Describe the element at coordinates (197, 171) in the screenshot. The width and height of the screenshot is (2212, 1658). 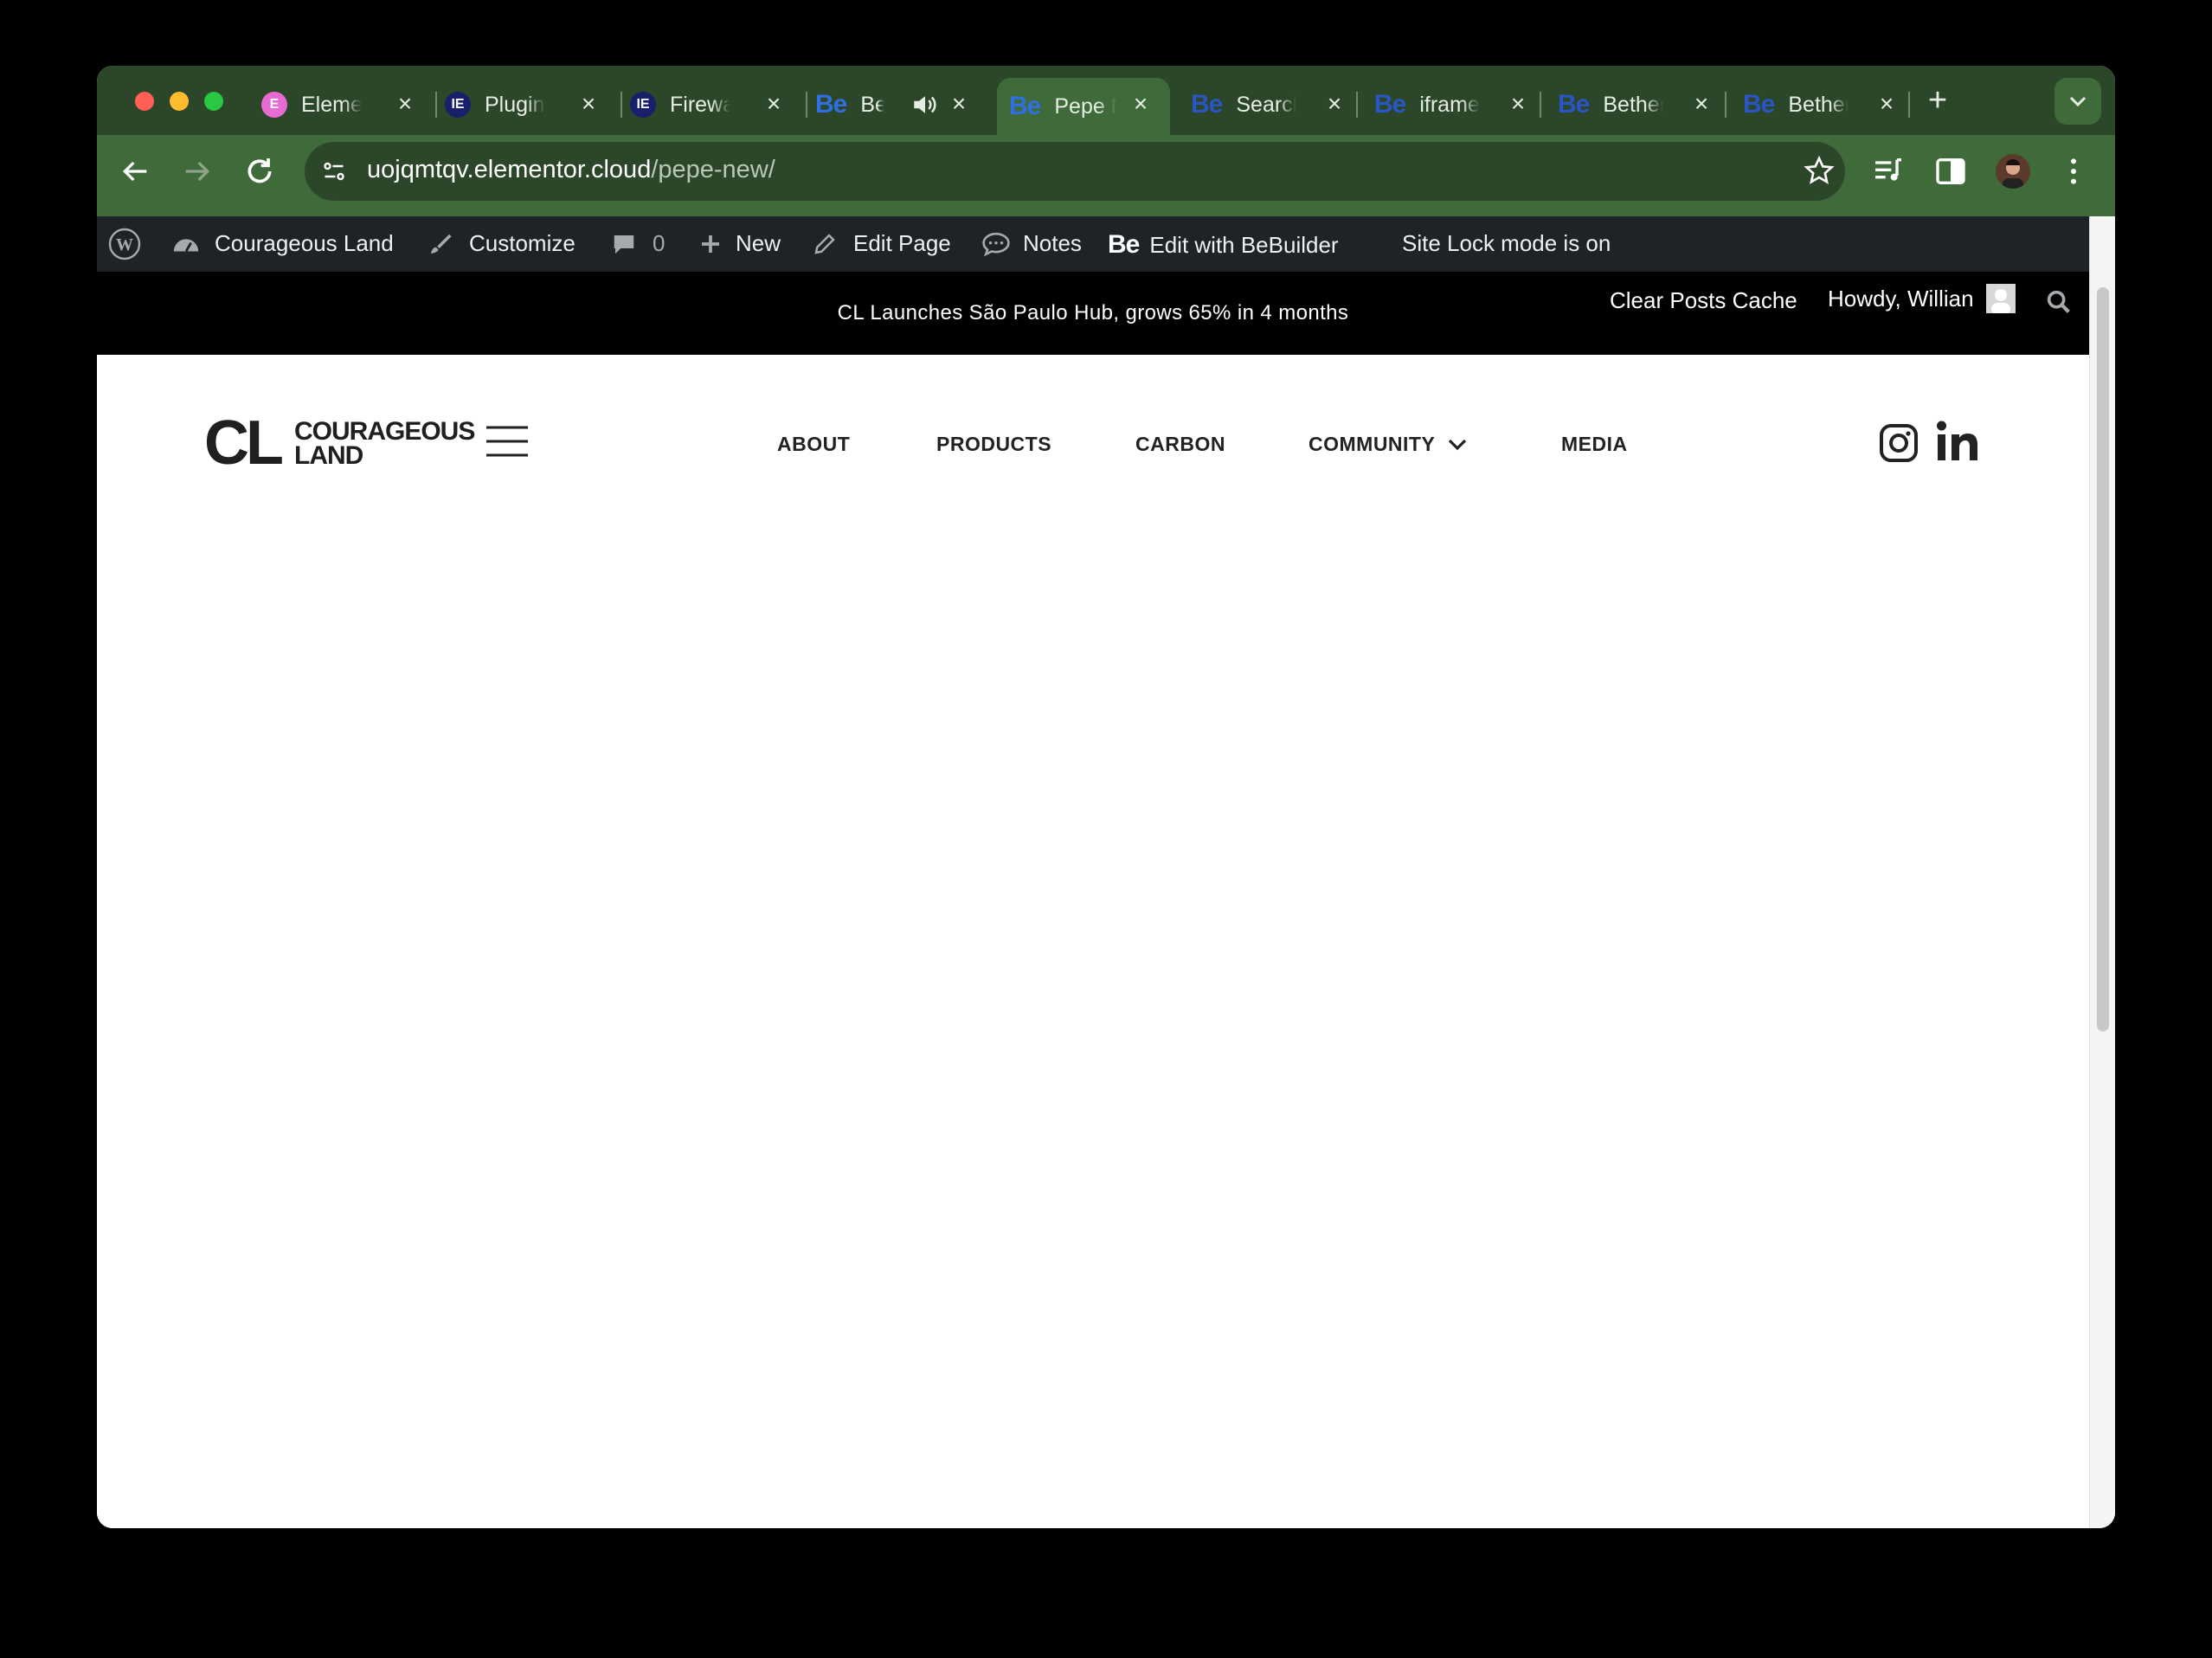
I see `forward-icon` at that location.